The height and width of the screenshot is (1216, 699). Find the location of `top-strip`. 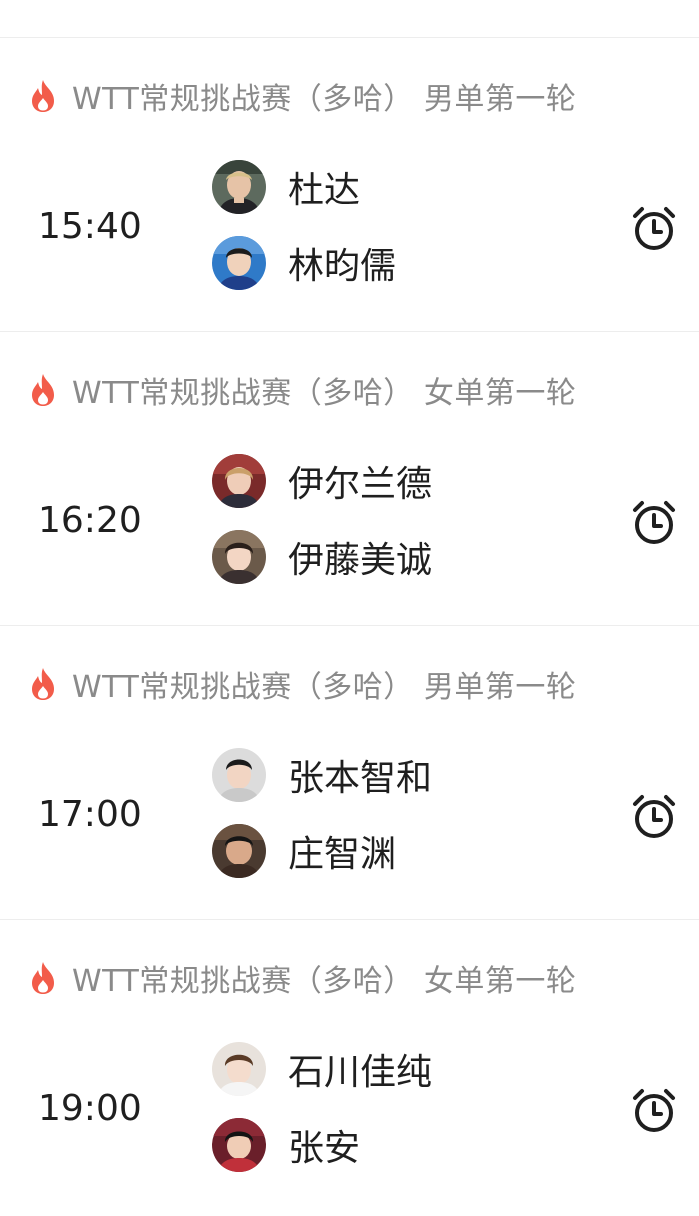

top-strip is located at coordinates (349, 19).